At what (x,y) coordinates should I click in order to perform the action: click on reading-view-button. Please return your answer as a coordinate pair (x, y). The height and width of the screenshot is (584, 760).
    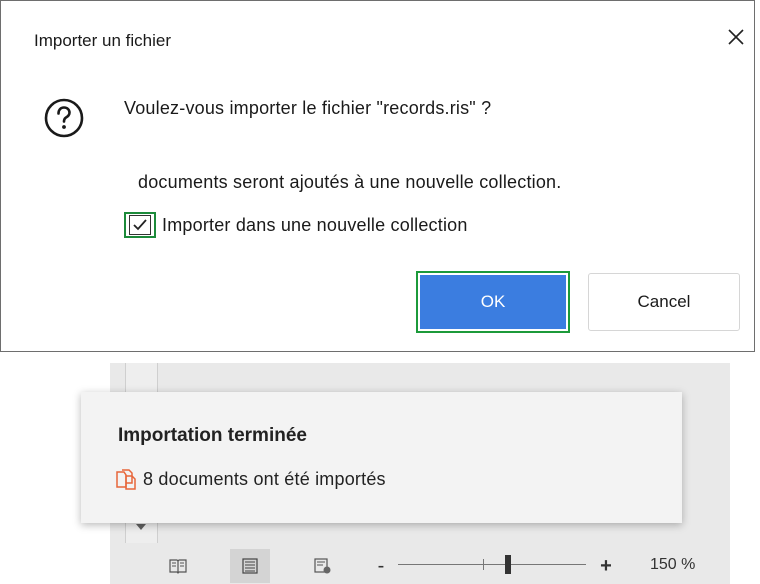
    Looking at the image, I should click on (178, 566).